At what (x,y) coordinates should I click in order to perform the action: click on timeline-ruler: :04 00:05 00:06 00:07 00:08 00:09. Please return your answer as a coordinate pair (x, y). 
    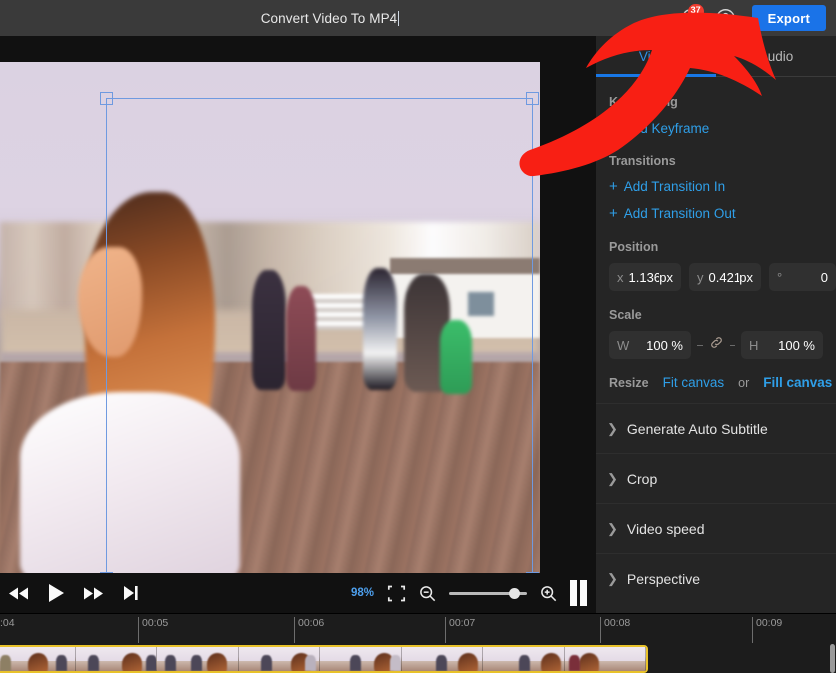
    Looking at the image, I should click on (418, 628).